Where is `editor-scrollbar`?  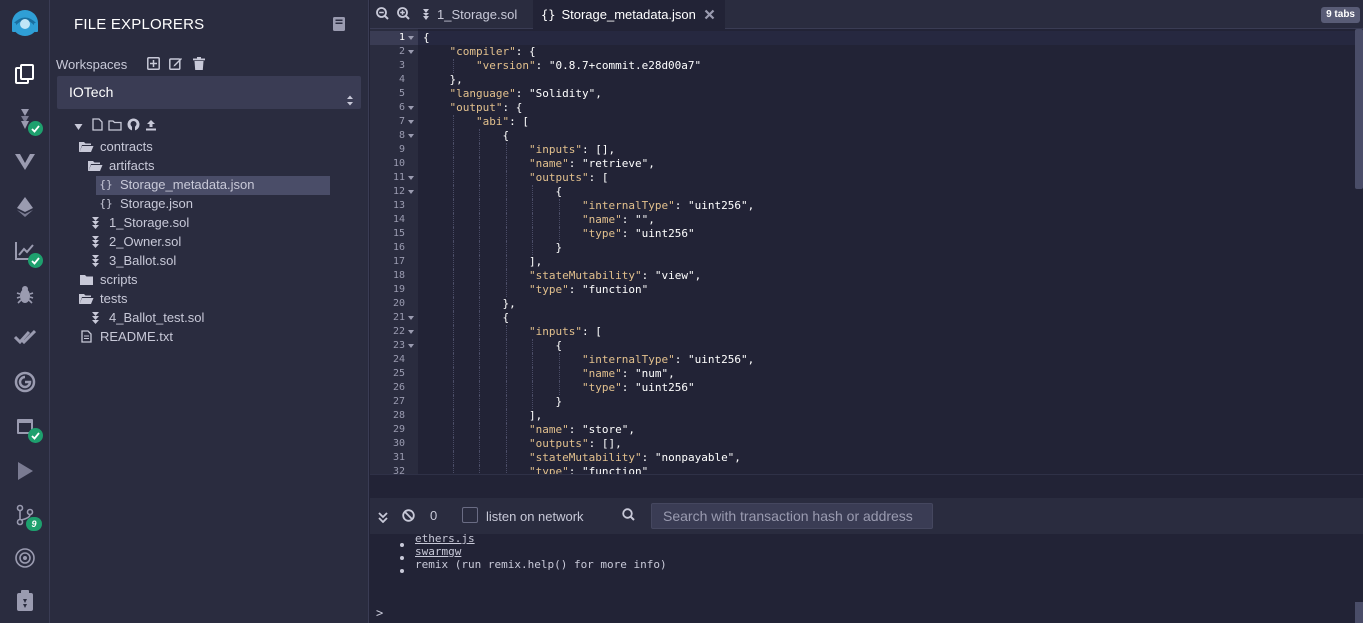 editor-scrollbar is located at coordinates (1359, 109).